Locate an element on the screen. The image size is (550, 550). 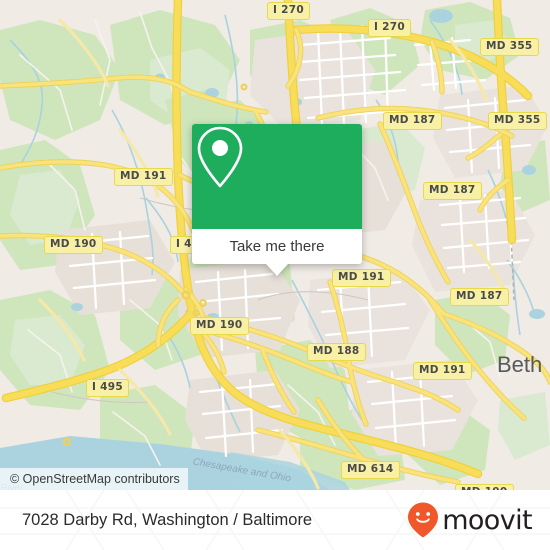
popup-header is located at coordinates (277, 176).